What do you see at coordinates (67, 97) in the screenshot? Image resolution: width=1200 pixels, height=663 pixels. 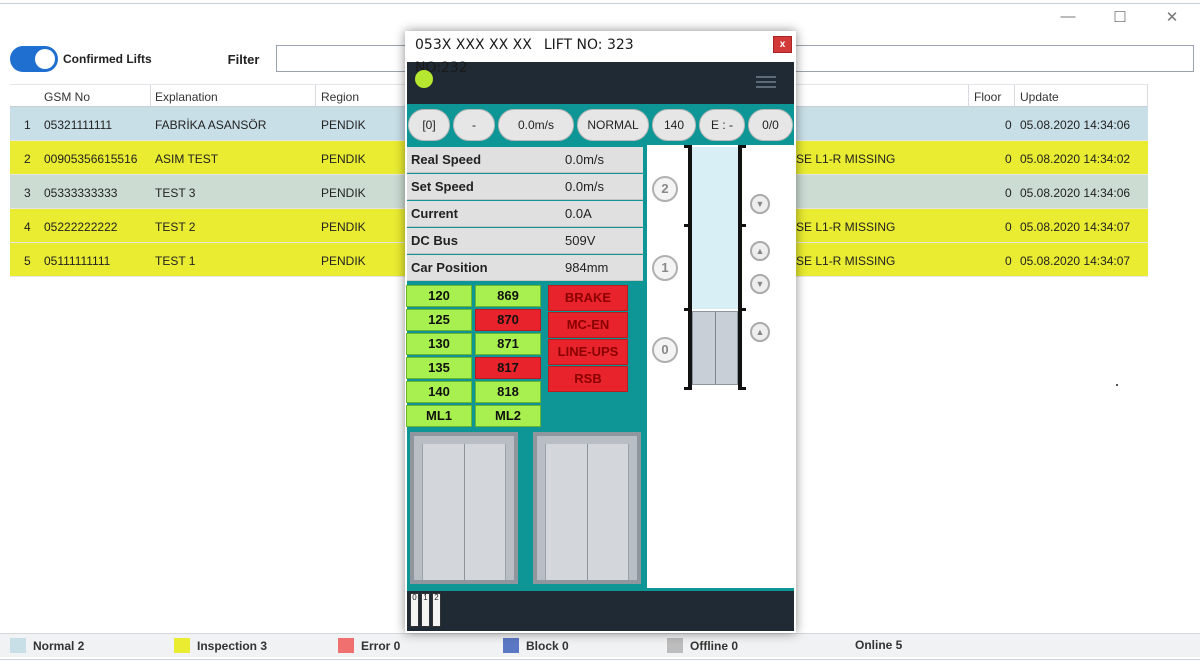 I see `column-header-gsm: GSM No` at bounding box center [67, 97].